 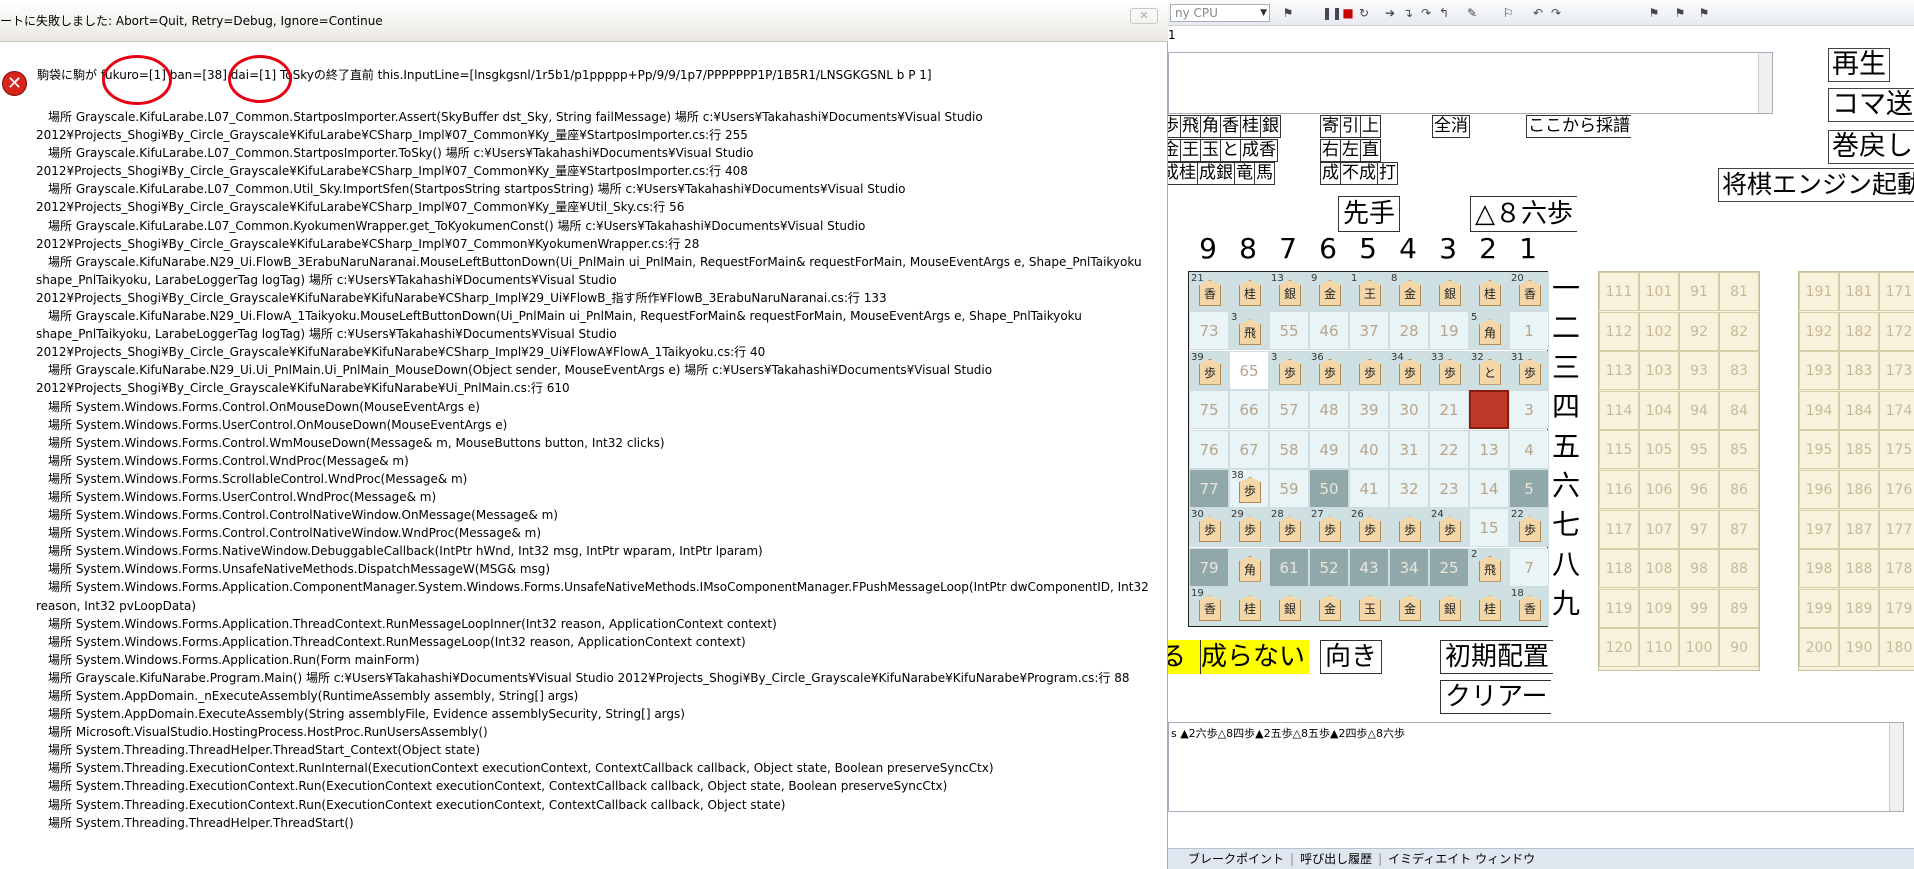 What do you see at coordinates (1330, 150) in the screenshot?
I see `move-modifier-button: 右` at bounding box center [1330, 150].